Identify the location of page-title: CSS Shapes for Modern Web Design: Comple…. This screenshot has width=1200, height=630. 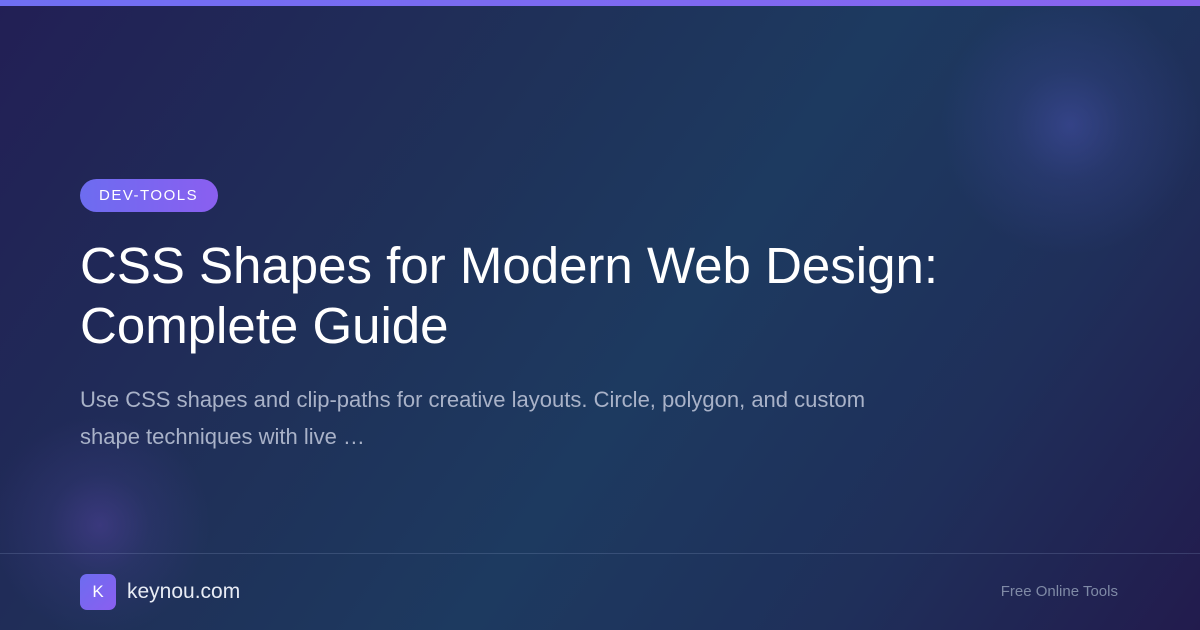
(509, 295).